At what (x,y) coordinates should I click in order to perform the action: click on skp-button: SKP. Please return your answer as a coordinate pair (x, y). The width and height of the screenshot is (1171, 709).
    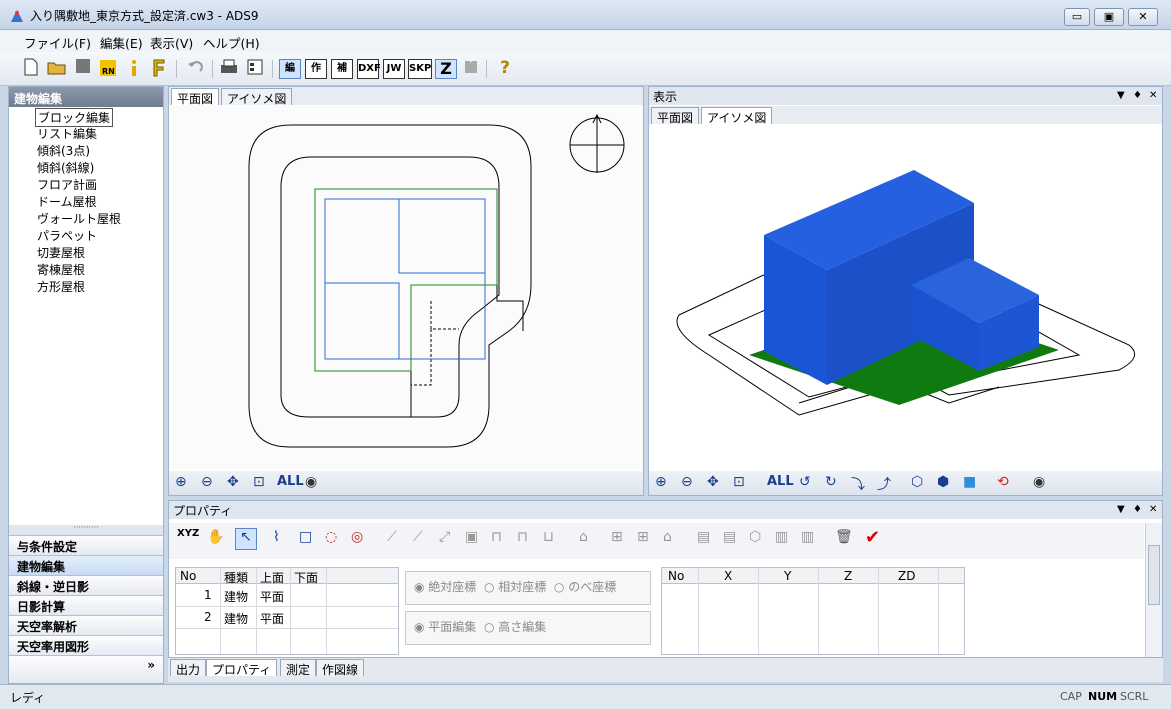
    Looking at the image, I should click on (420, 69).